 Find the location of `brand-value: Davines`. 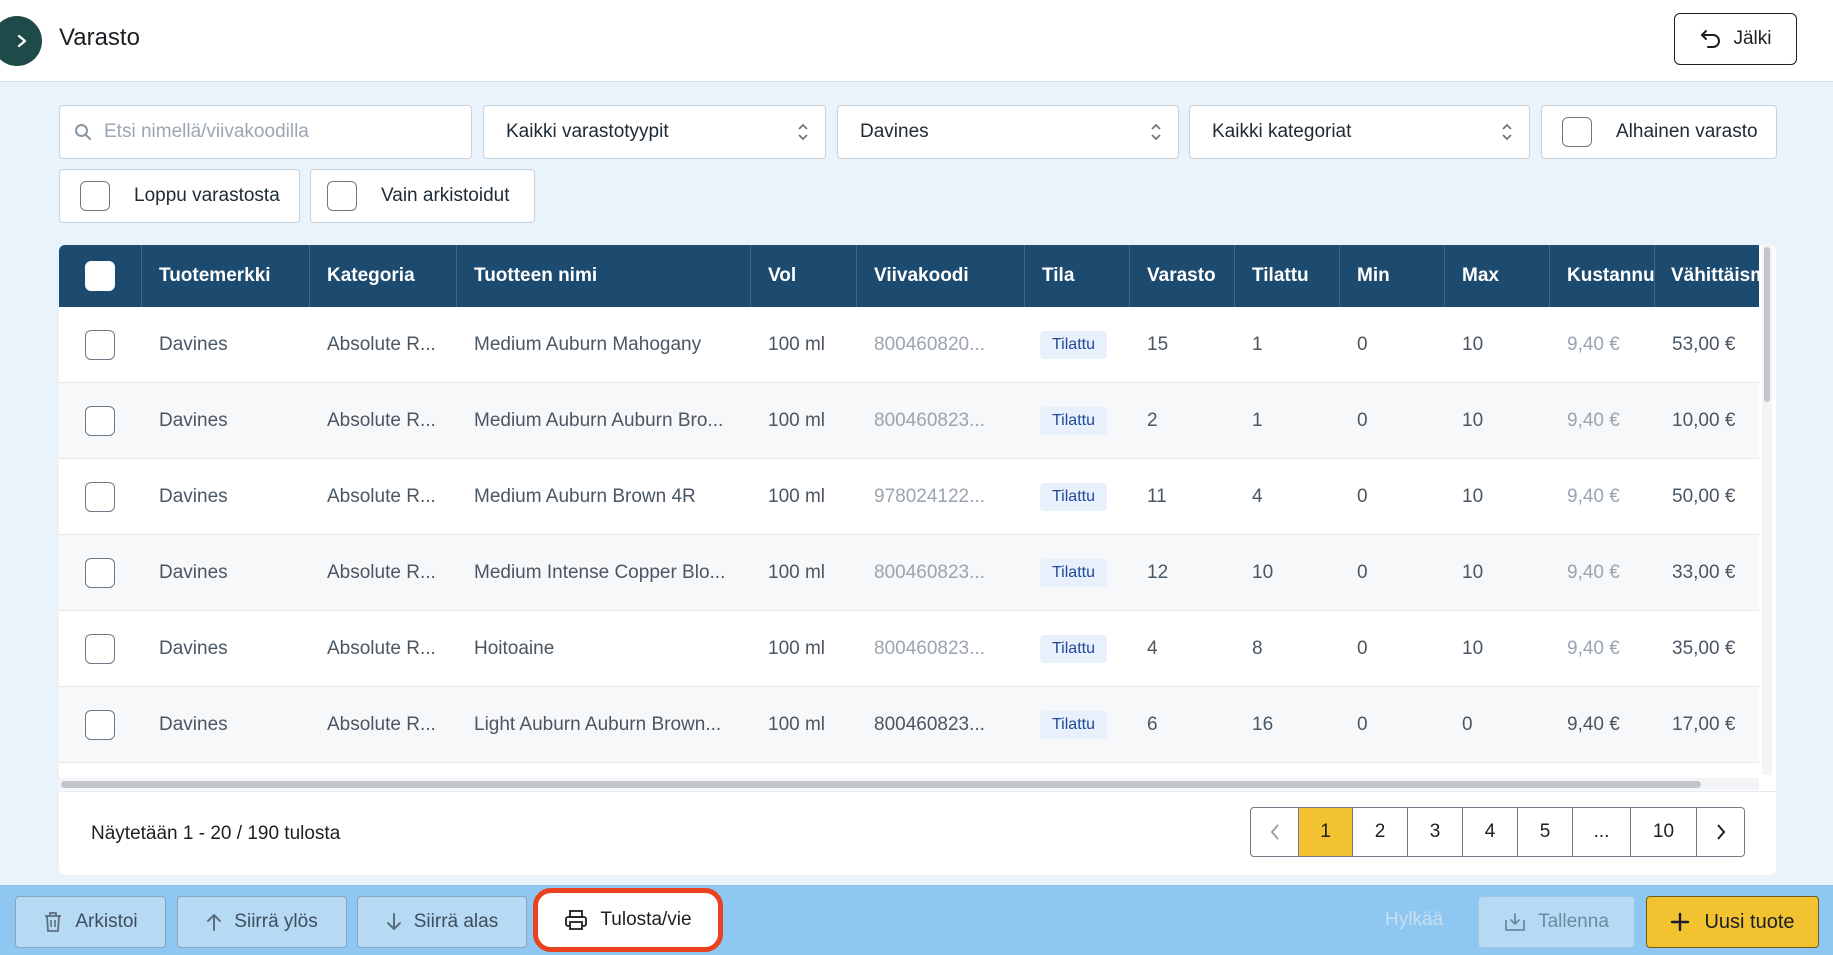

brand-value: Davines is located at coordinates (894, 131).